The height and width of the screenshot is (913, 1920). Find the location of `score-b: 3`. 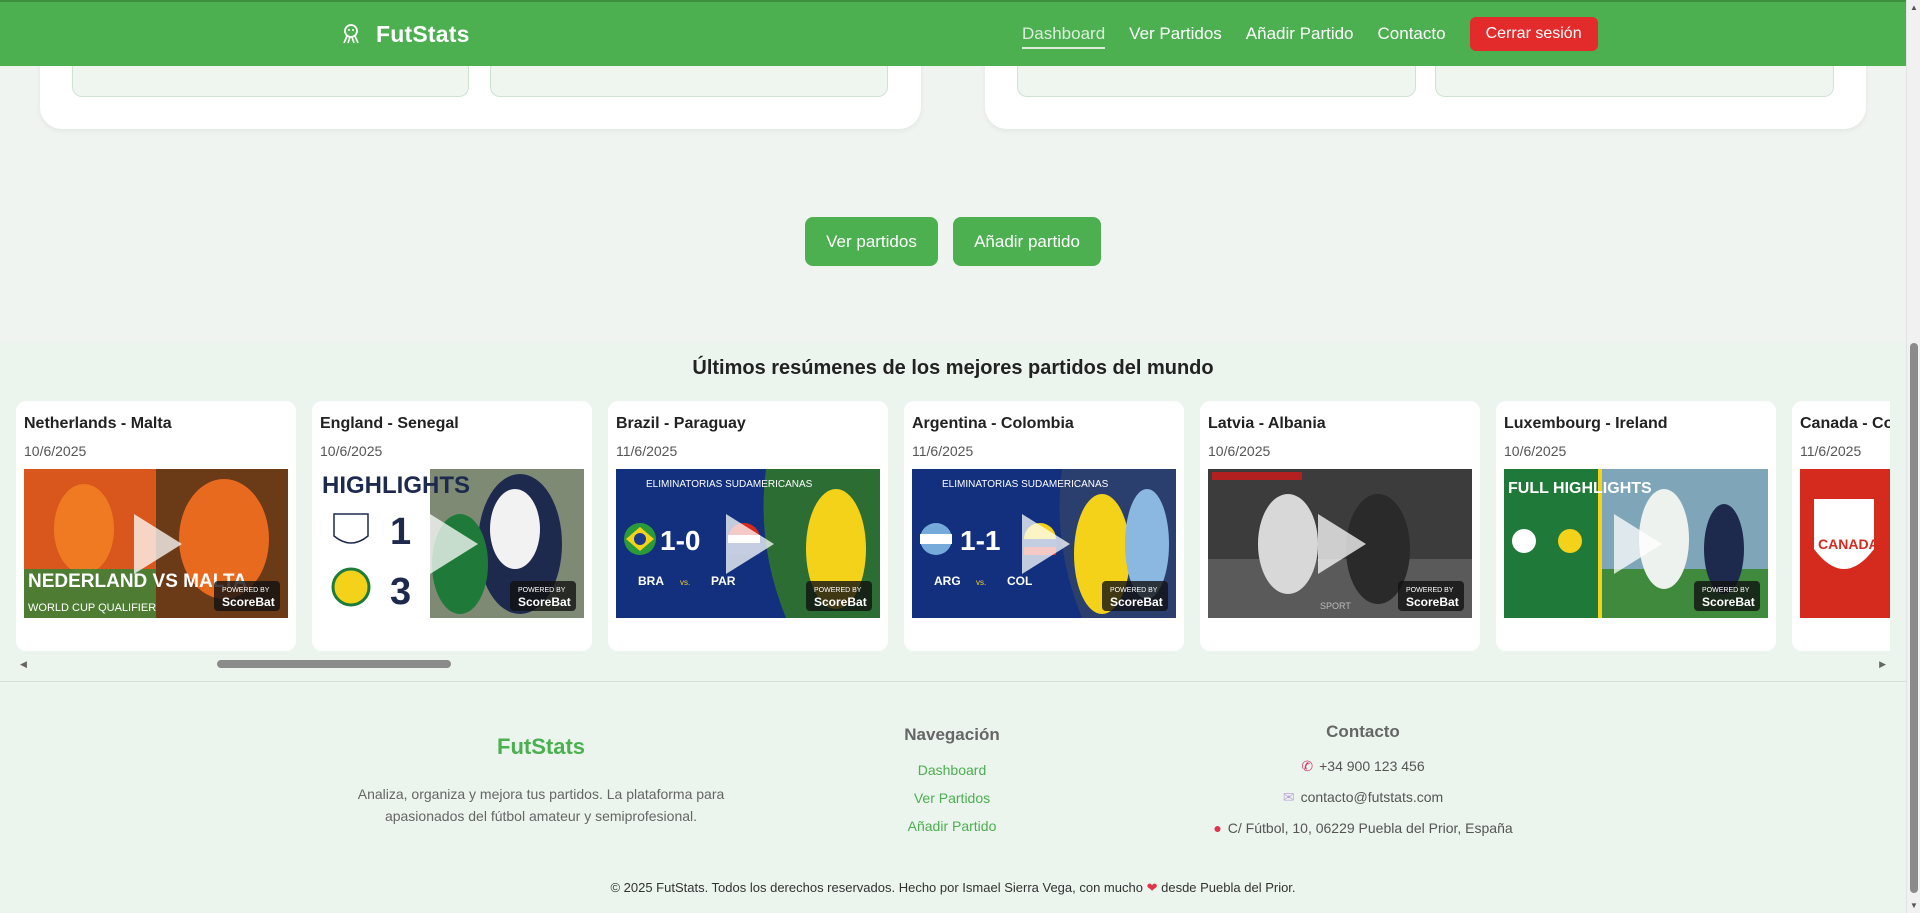

score-b: 3 is located at coordinates (400, 592).